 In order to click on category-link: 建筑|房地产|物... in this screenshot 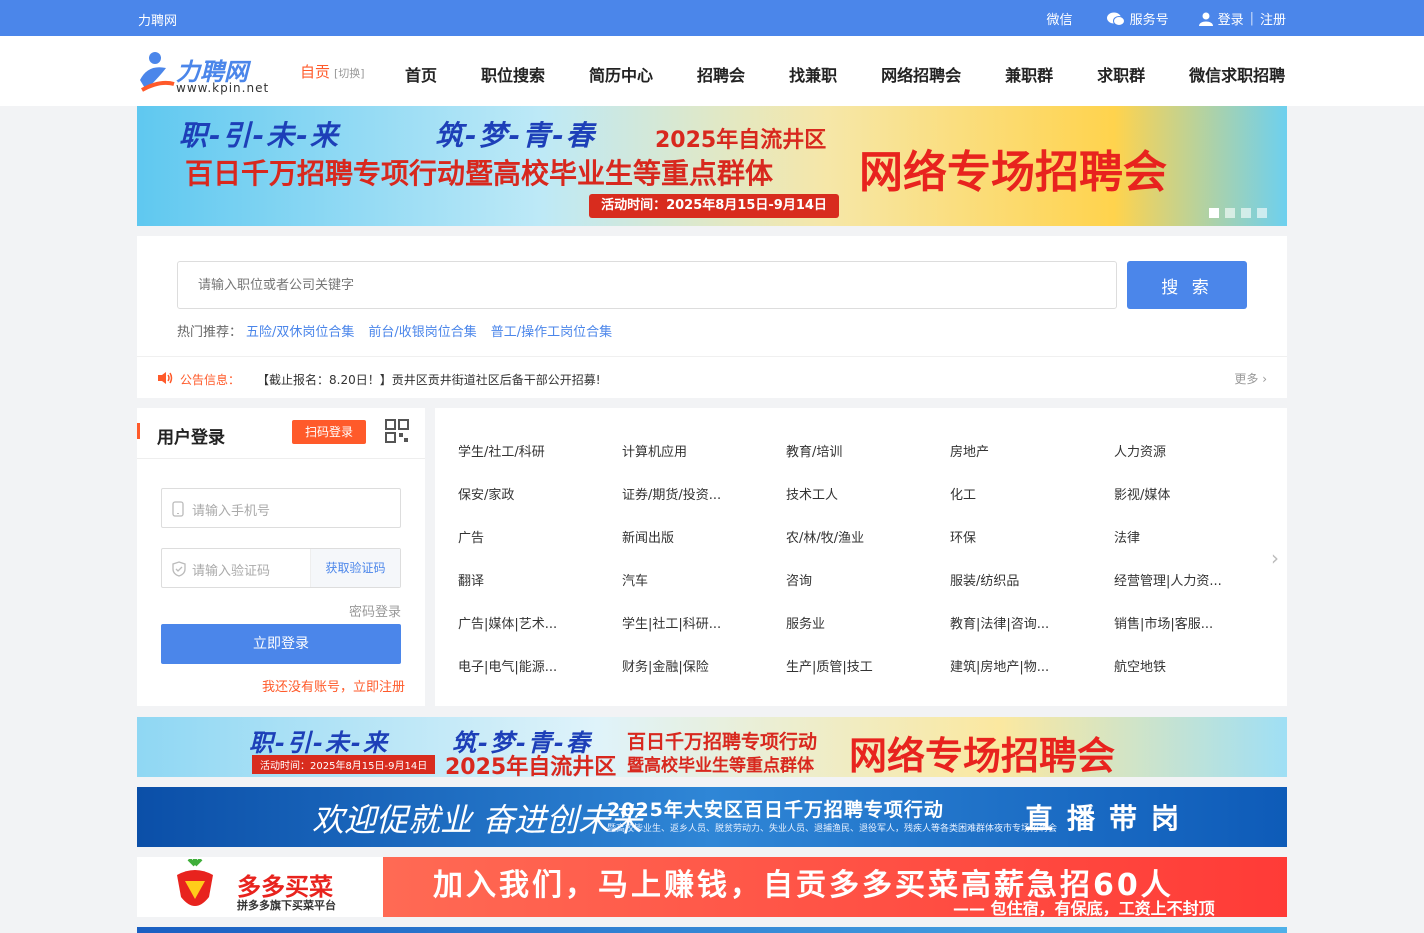, I will do `click(999, 665)`.